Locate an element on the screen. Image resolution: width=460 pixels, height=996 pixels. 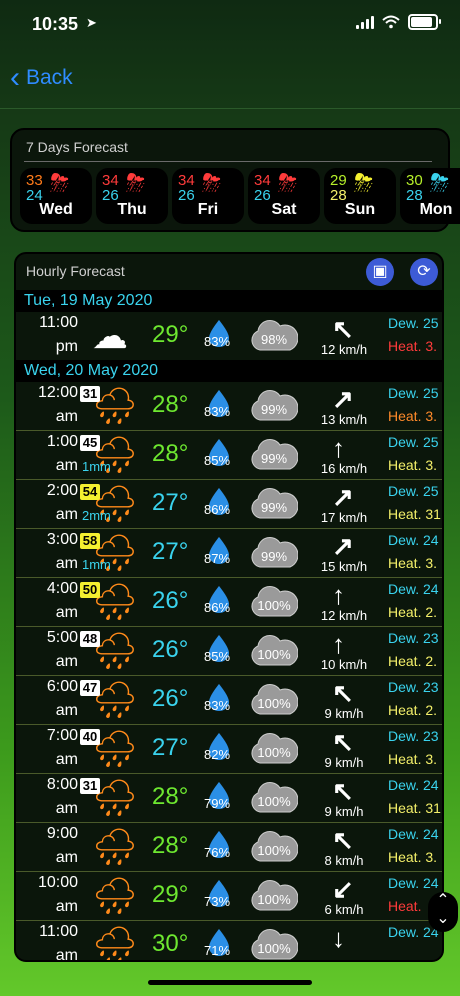
day-name: Sat is located at coordinates (284, 209).